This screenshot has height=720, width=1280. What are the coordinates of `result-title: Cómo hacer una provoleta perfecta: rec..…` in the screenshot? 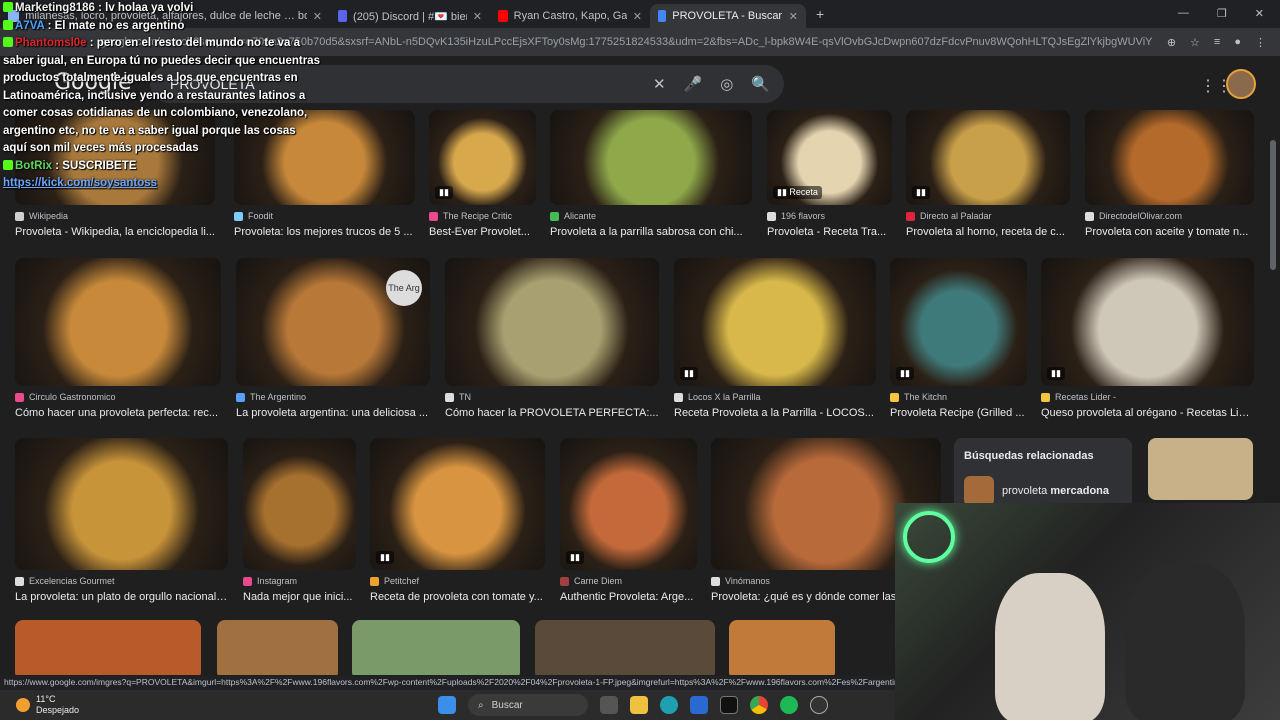 It's located at (118, 413).